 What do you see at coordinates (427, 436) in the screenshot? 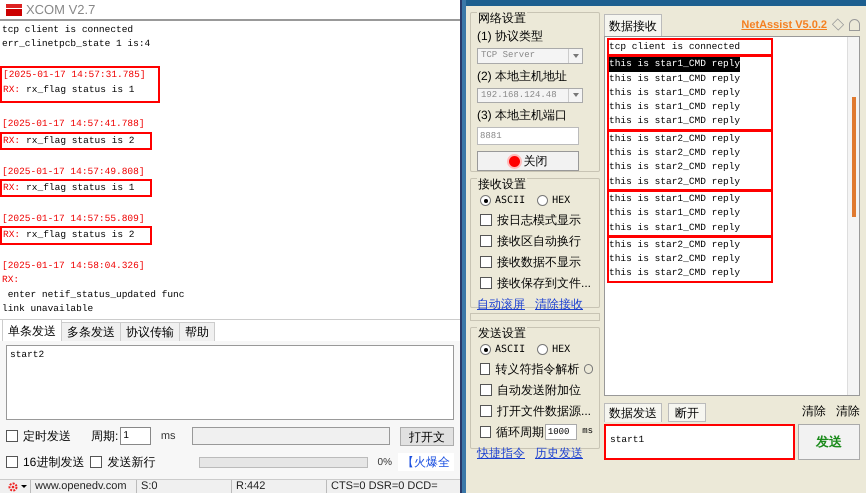
I see `open-file-button: 打开文` at bounding box center [427, 436].